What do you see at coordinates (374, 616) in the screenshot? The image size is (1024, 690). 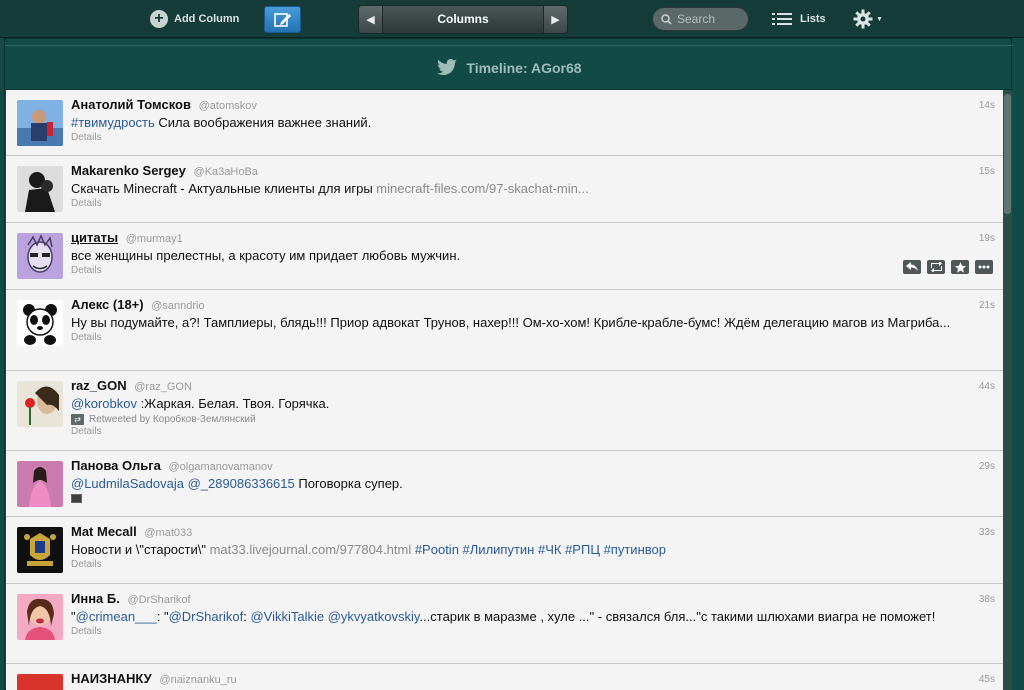 I see `mention-link: @ykvyatkovskiy` at bounding box center [374, 616].